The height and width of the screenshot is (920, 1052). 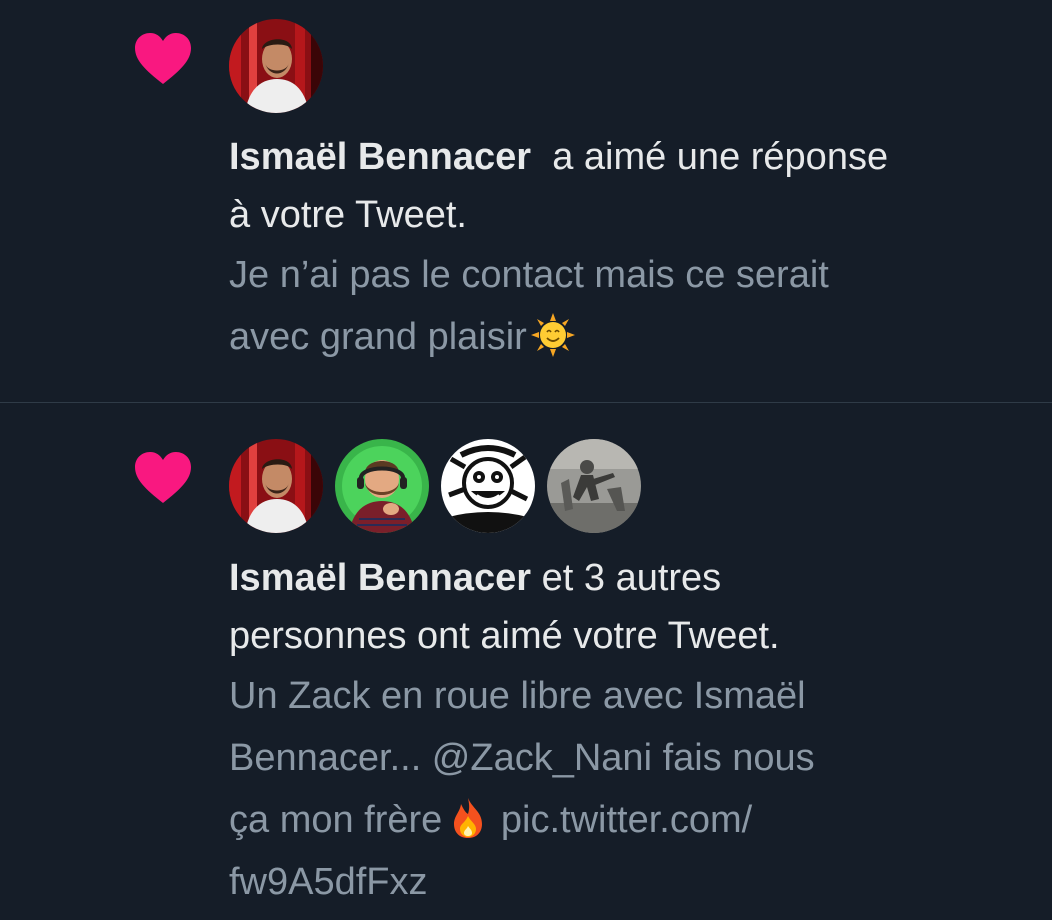 I want to click on sun-with-face-emoji, so click(x=552, y=335).